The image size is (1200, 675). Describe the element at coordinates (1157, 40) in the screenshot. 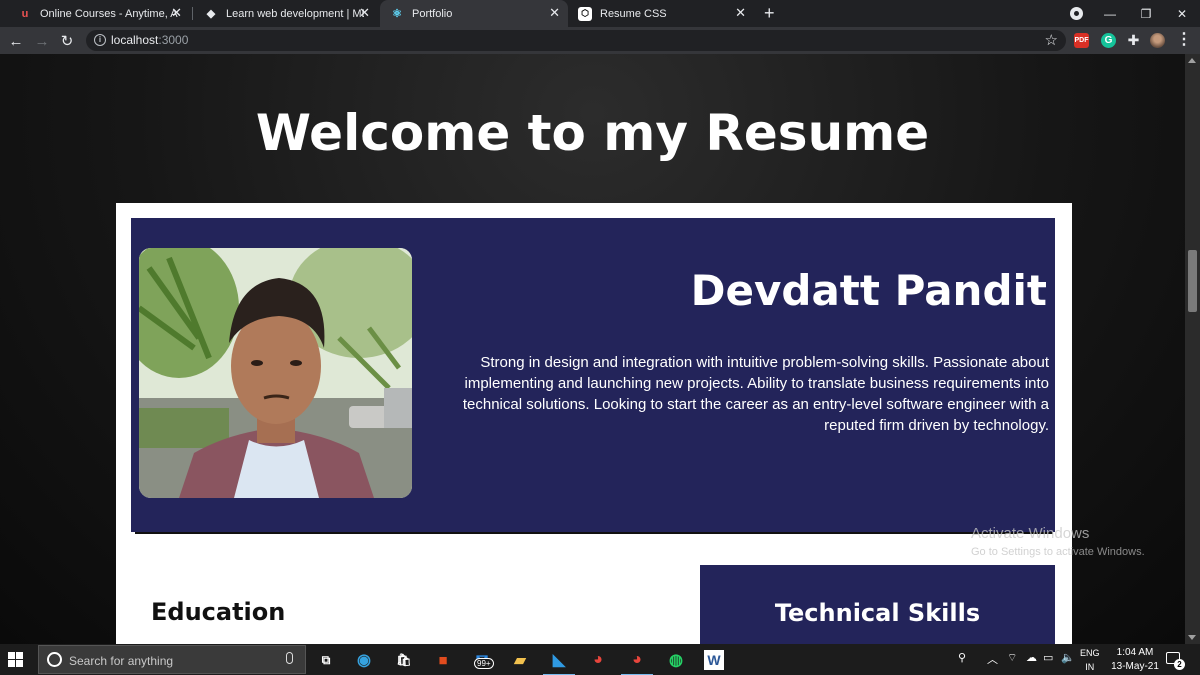

I see `profile-avatar` at that location.